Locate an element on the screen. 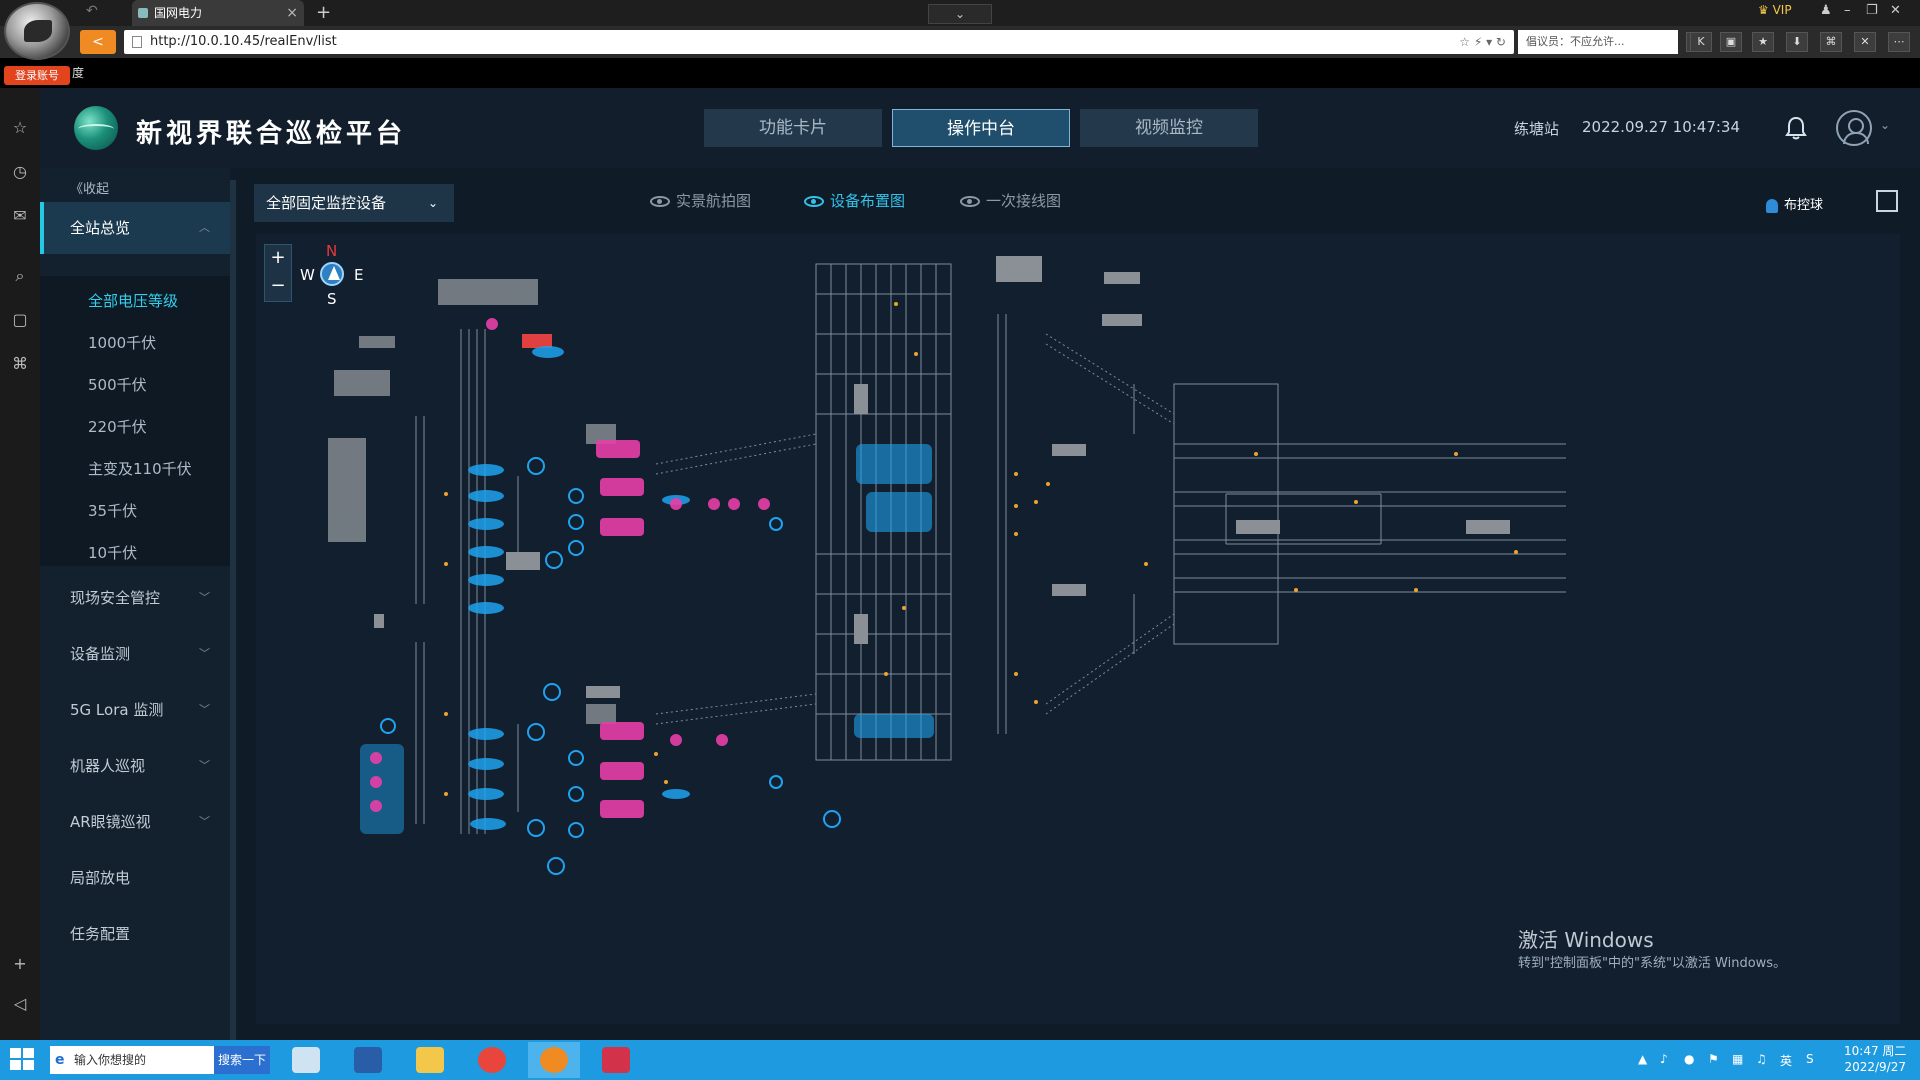  tab-video-monitor: 视频监控 is located at coordinates (1169, 128).